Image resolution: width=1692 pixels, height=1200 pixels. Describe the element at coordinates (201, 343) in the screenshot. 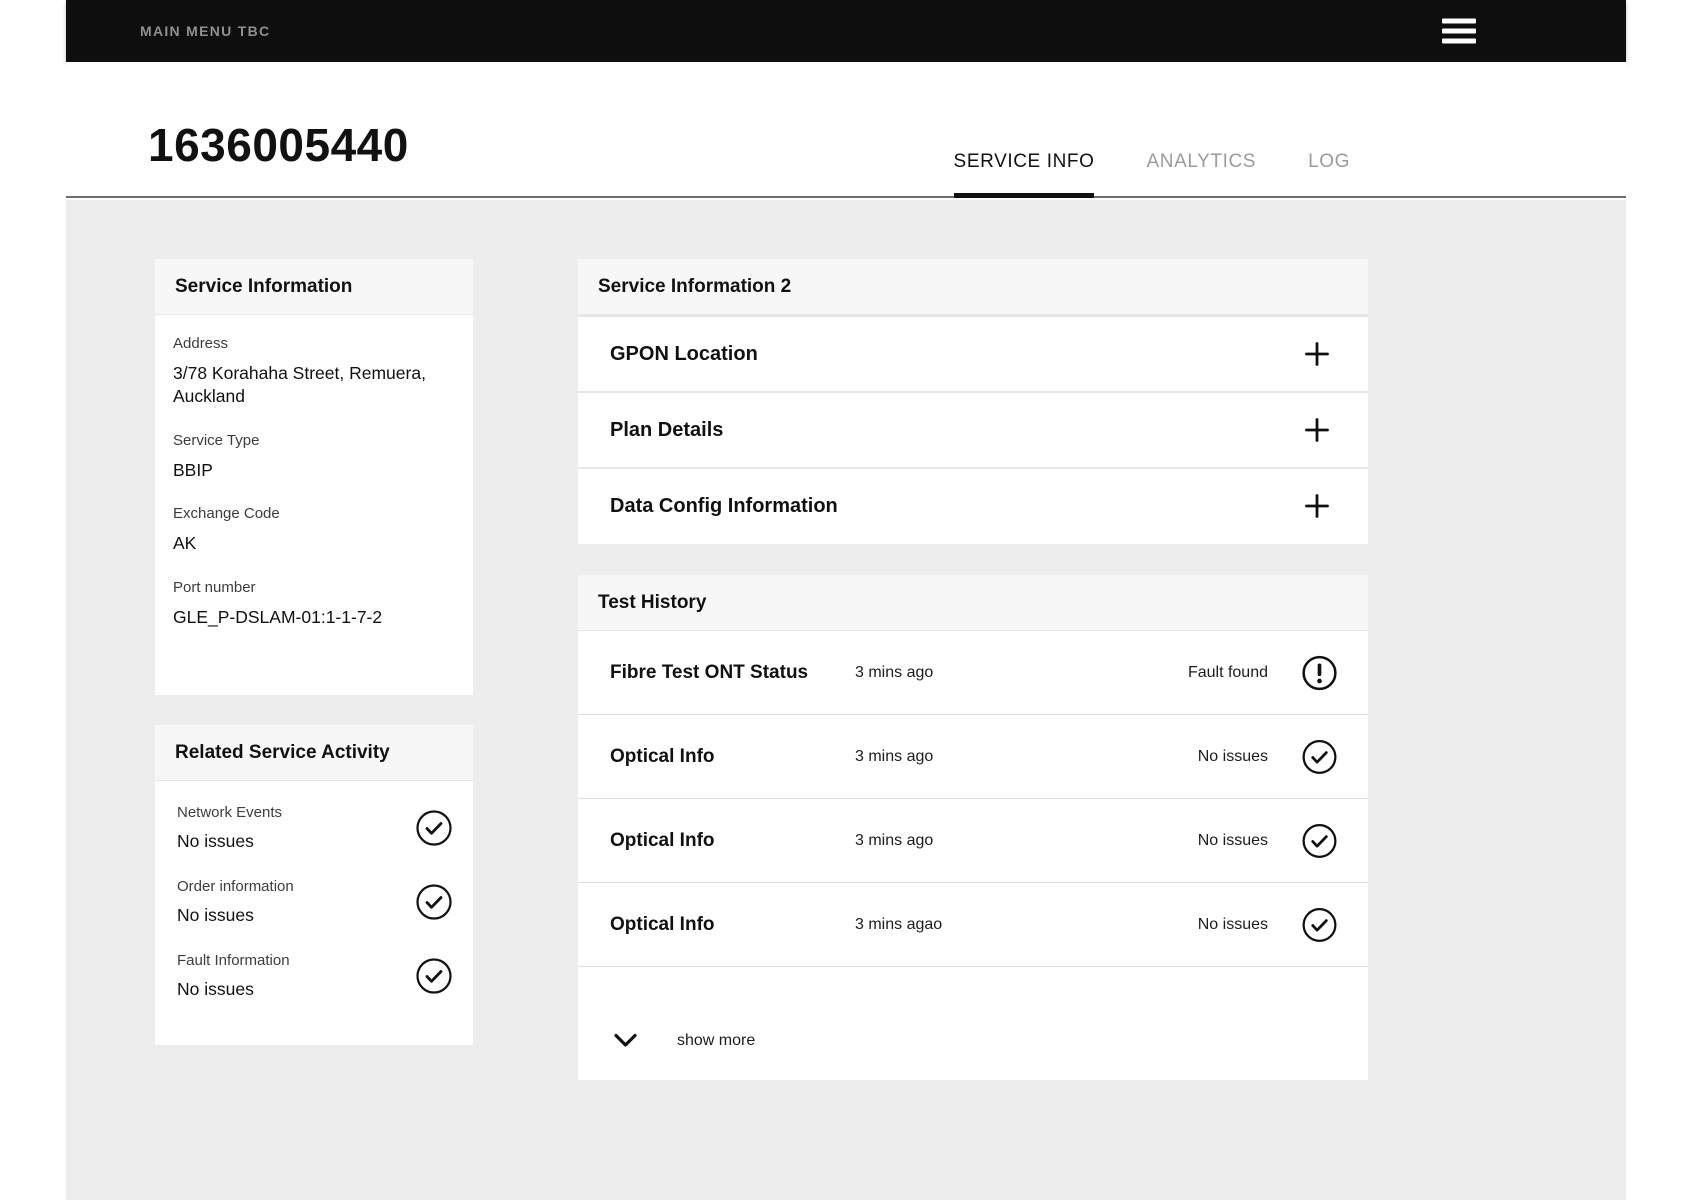

I see `field-label: Address` at that location.